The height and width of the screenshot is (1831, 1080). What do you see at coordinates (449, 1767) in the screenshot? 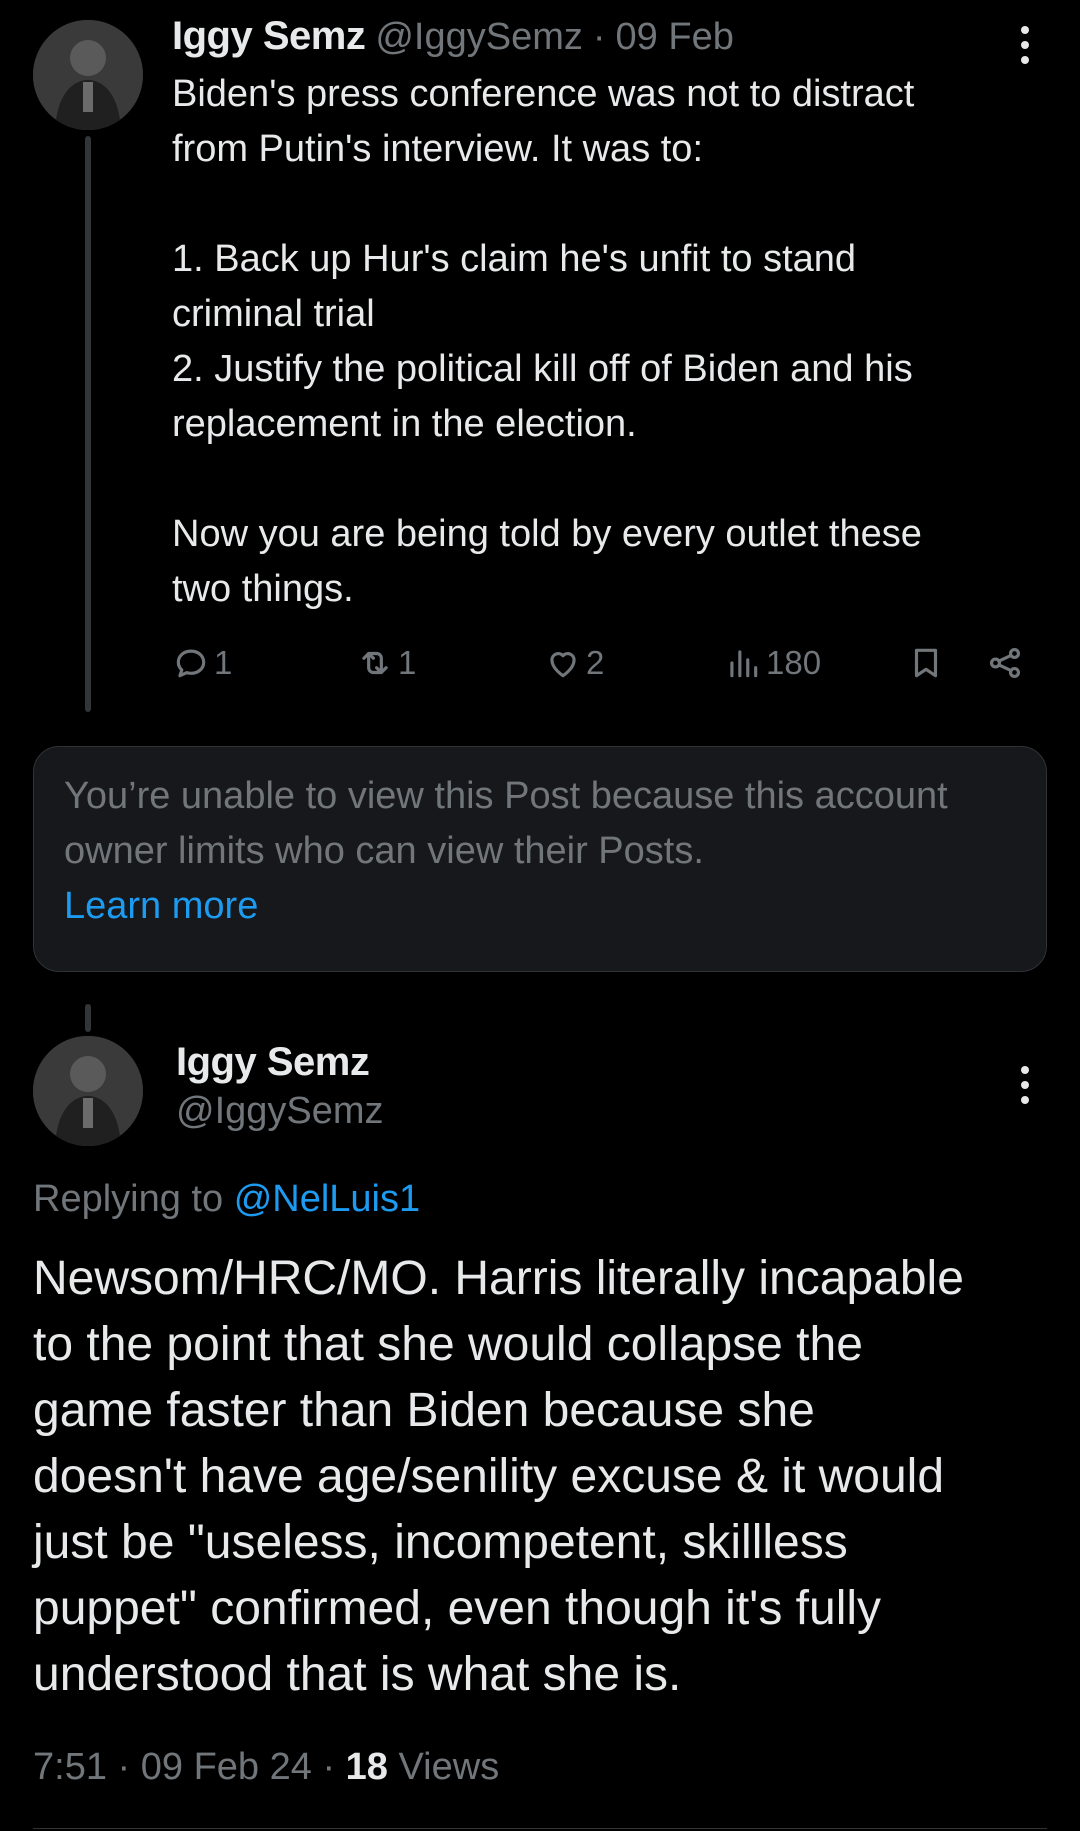
I see `views-label: Views` at bounding box center [449, 1767].